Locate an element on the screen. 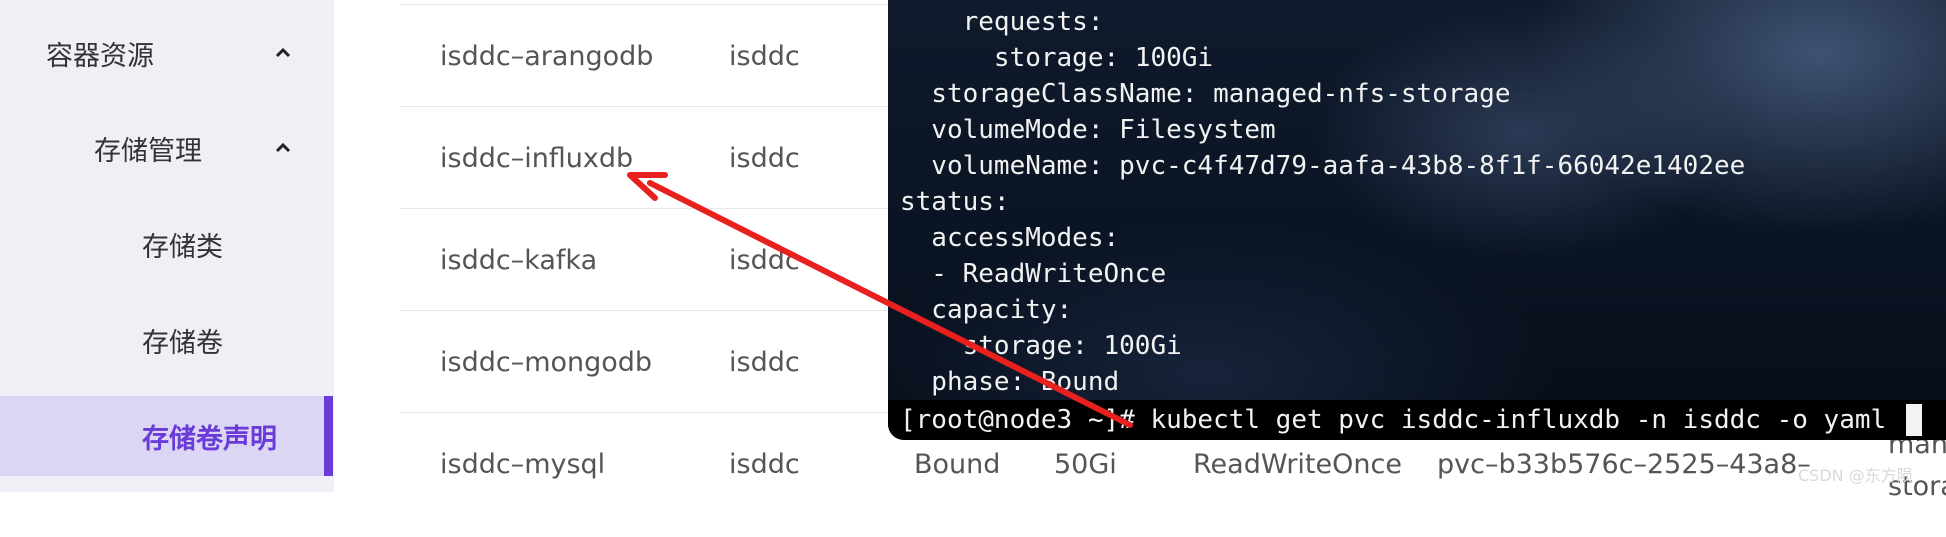  red-arrow-icon is located at coordinates (880, 300).